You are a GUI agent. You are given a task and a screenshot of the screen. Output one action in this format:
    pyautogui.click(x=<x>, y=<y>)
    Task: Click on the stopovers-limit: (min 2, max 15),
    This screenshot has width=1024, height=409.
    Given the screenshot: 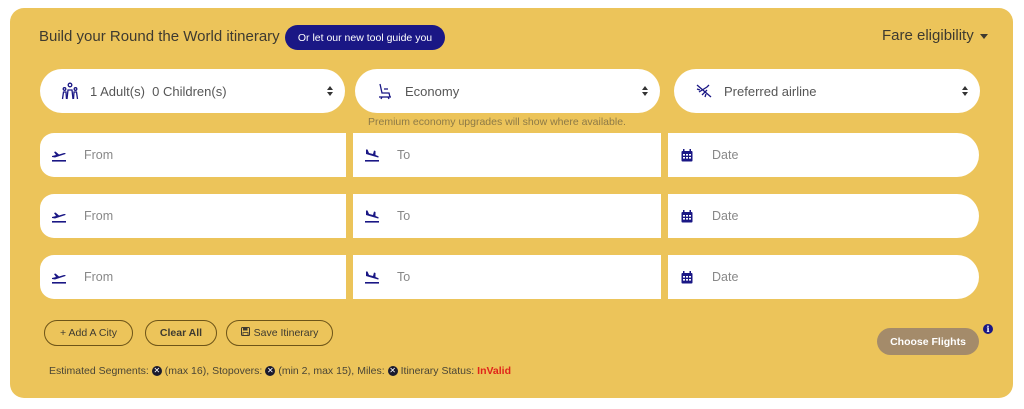 What is the action you would take?
    pyautogui.click(x=316, y=371)
    